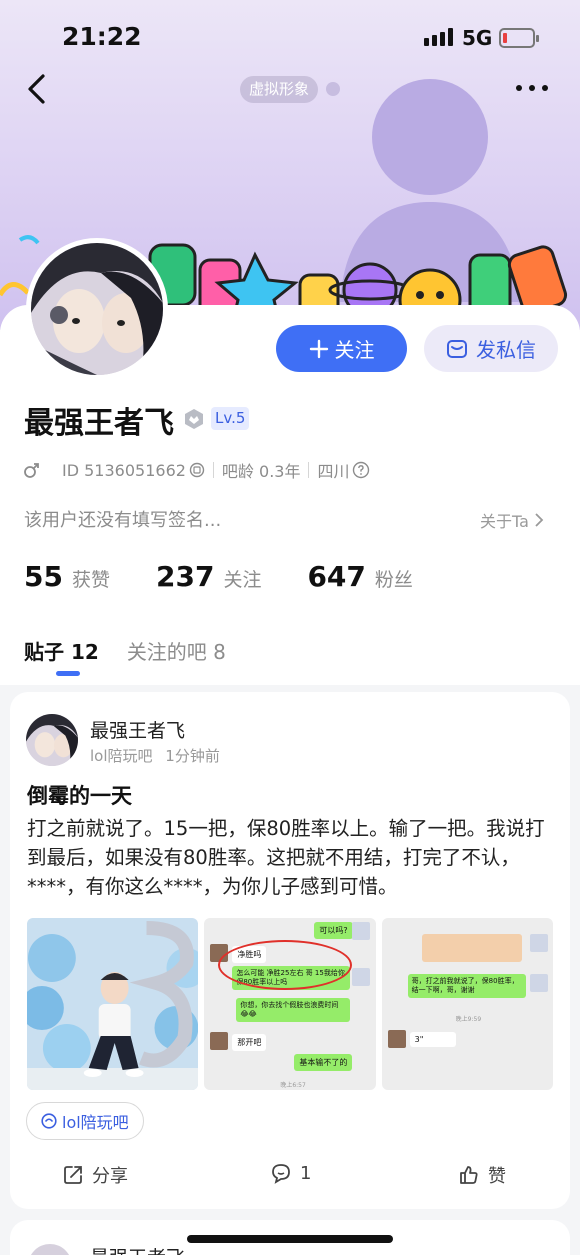 This screenshot has width=580, height=1255. What do you see at coordinates (125, 650) in the screenshot?
I see `profile-tabs: 贴子 12 关注的吧 8` at bounding box center [125, 650].